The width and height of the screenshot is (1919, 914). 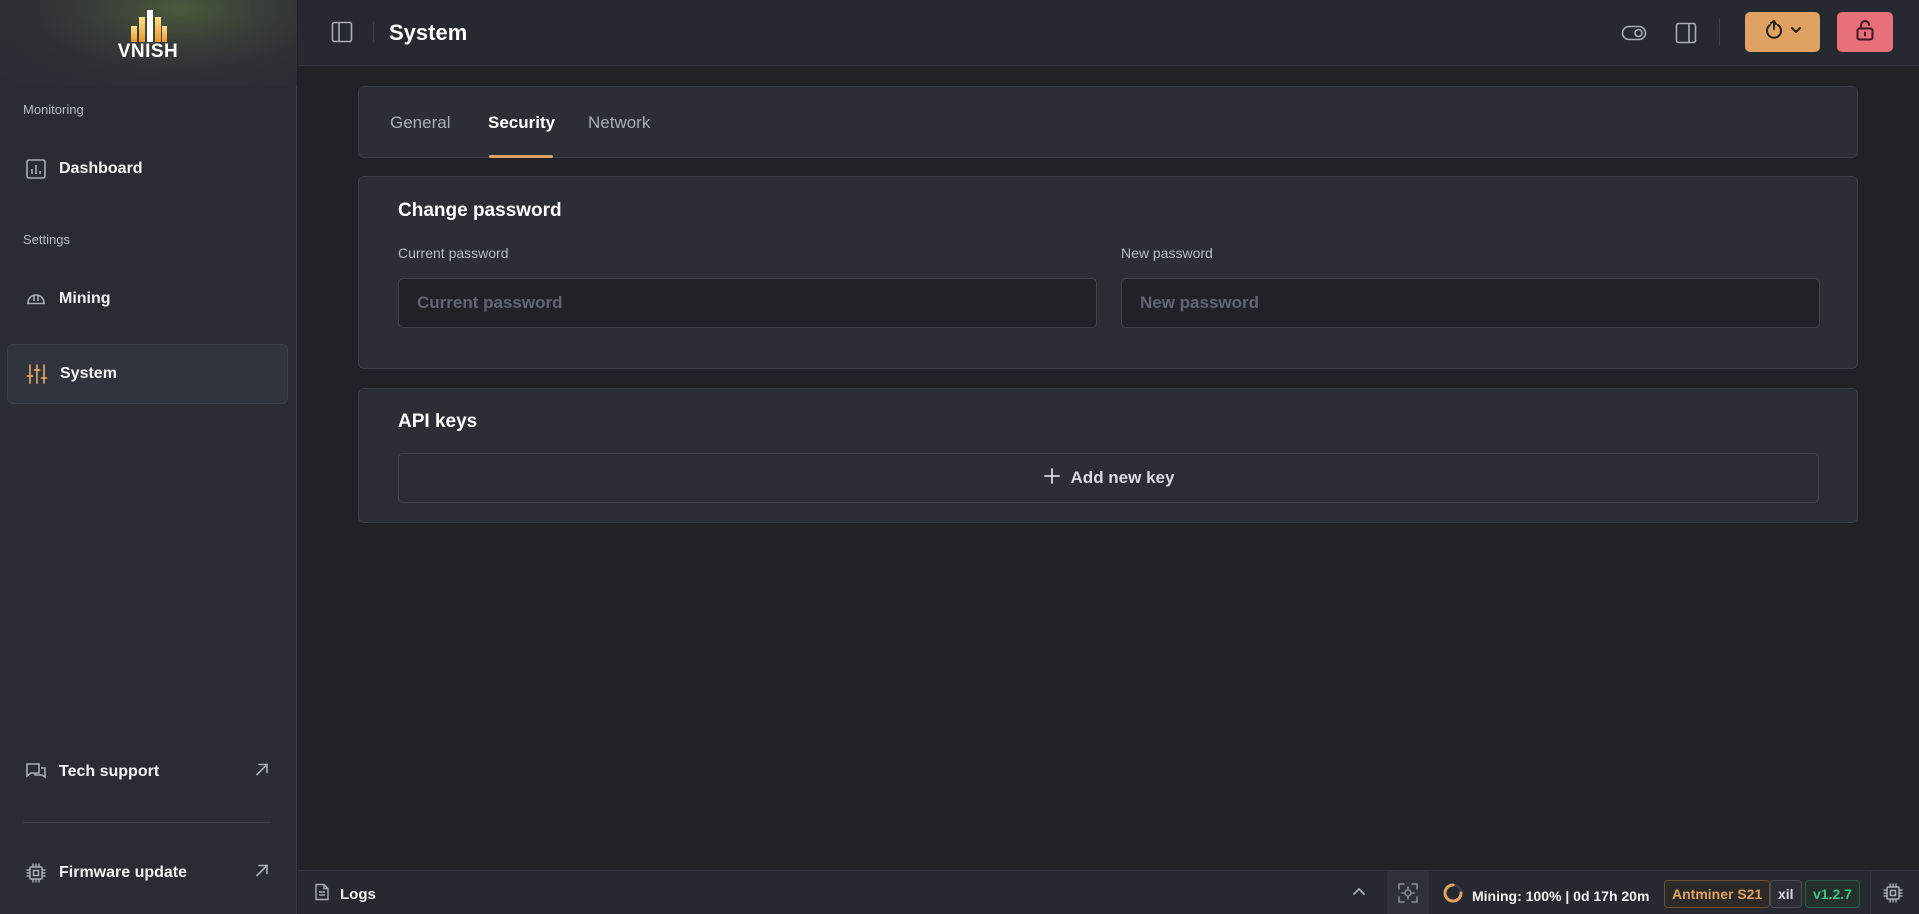 What do you see at coordinates (123, 872) in the screenshot?
I see `sidebar-item-label: Firmware update` at bounding box center [123, 872].